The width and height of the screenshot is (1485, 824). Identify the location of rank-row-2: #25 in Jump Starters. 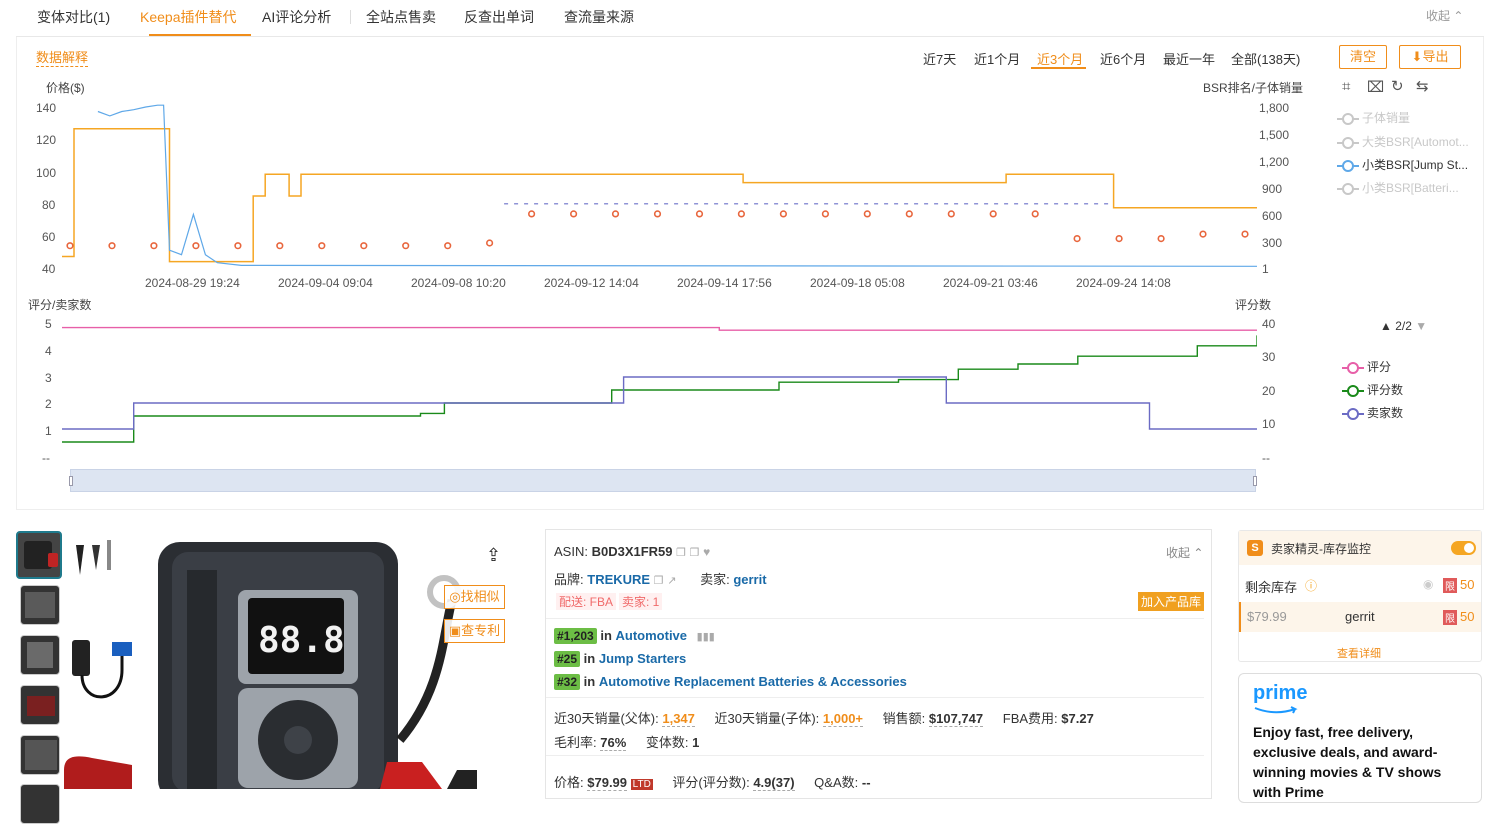
(620, 659).